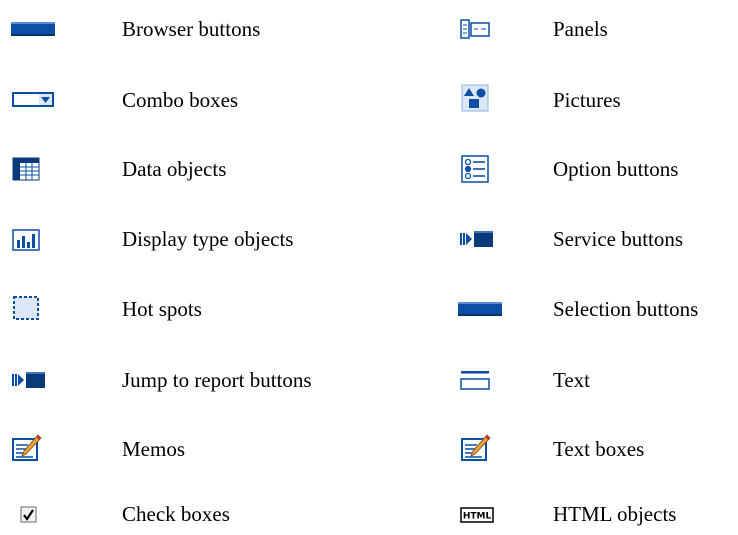 This screenshot has width=738, height=535. Describe the element at coordinates (369, 99) in the screenshot. I see `legend-item-pictures: Pictures` at that location.